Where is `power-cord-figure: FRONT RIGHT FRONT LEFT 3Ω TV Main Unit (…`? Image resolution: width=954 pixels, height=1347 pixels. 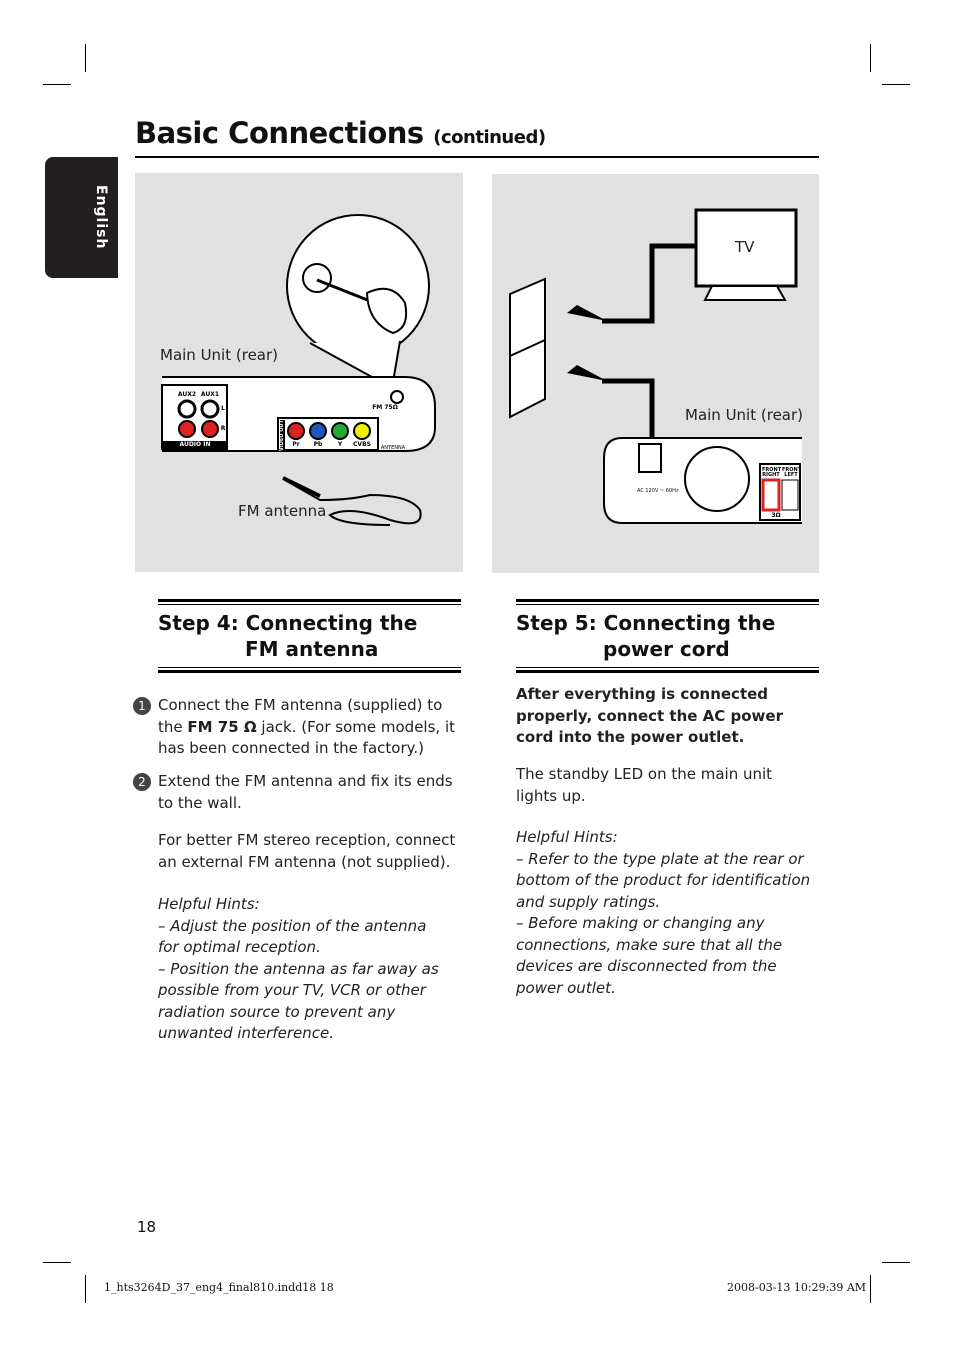
power-cord-figure: FRONT RIGHT FRONT LEFT 3Ω TV Main Unit (… is located at coordinates (655, 373).